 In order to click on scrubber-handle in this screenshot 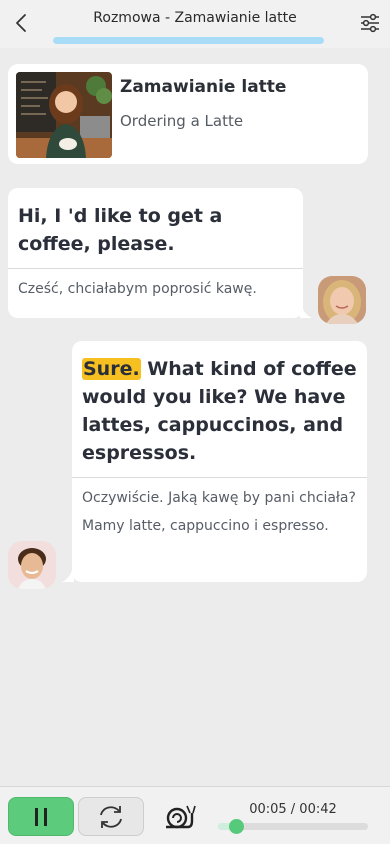, I will do `click(236, 826)`.